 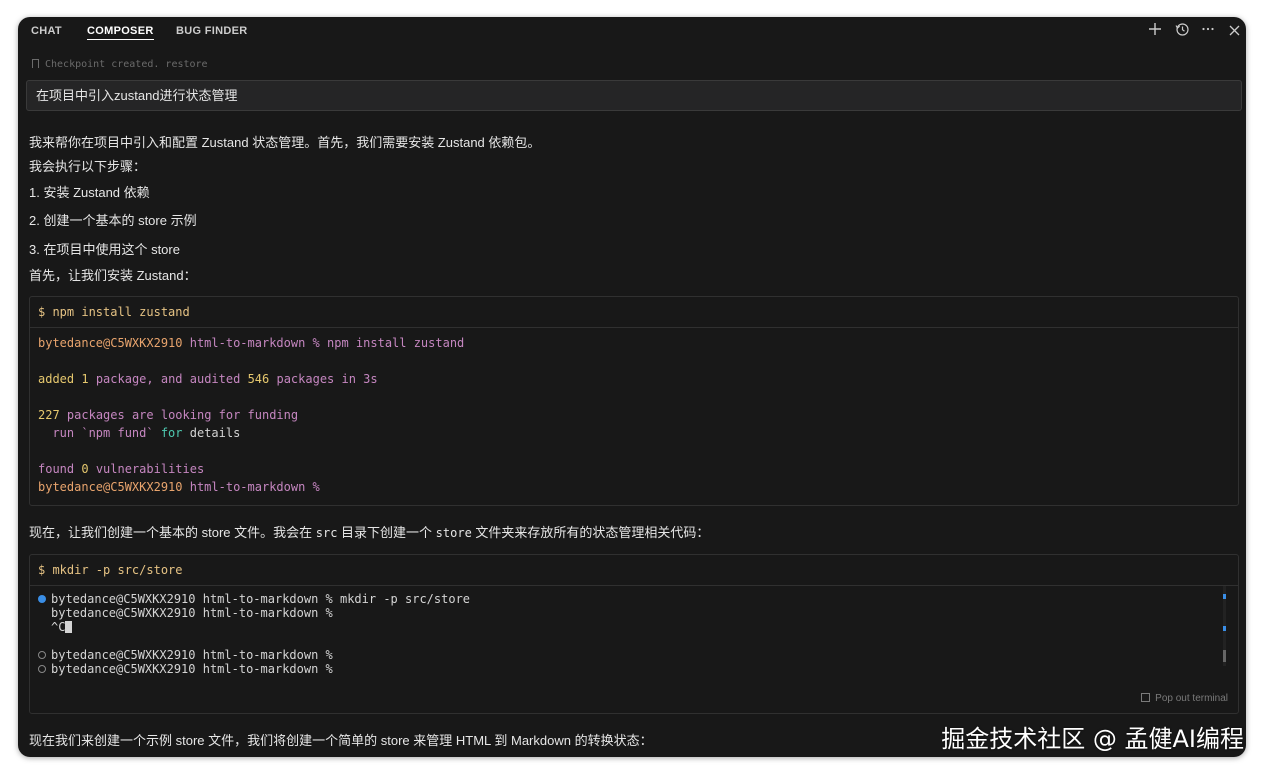 I want to click on plus-icon, so click(x=1155, y=32).